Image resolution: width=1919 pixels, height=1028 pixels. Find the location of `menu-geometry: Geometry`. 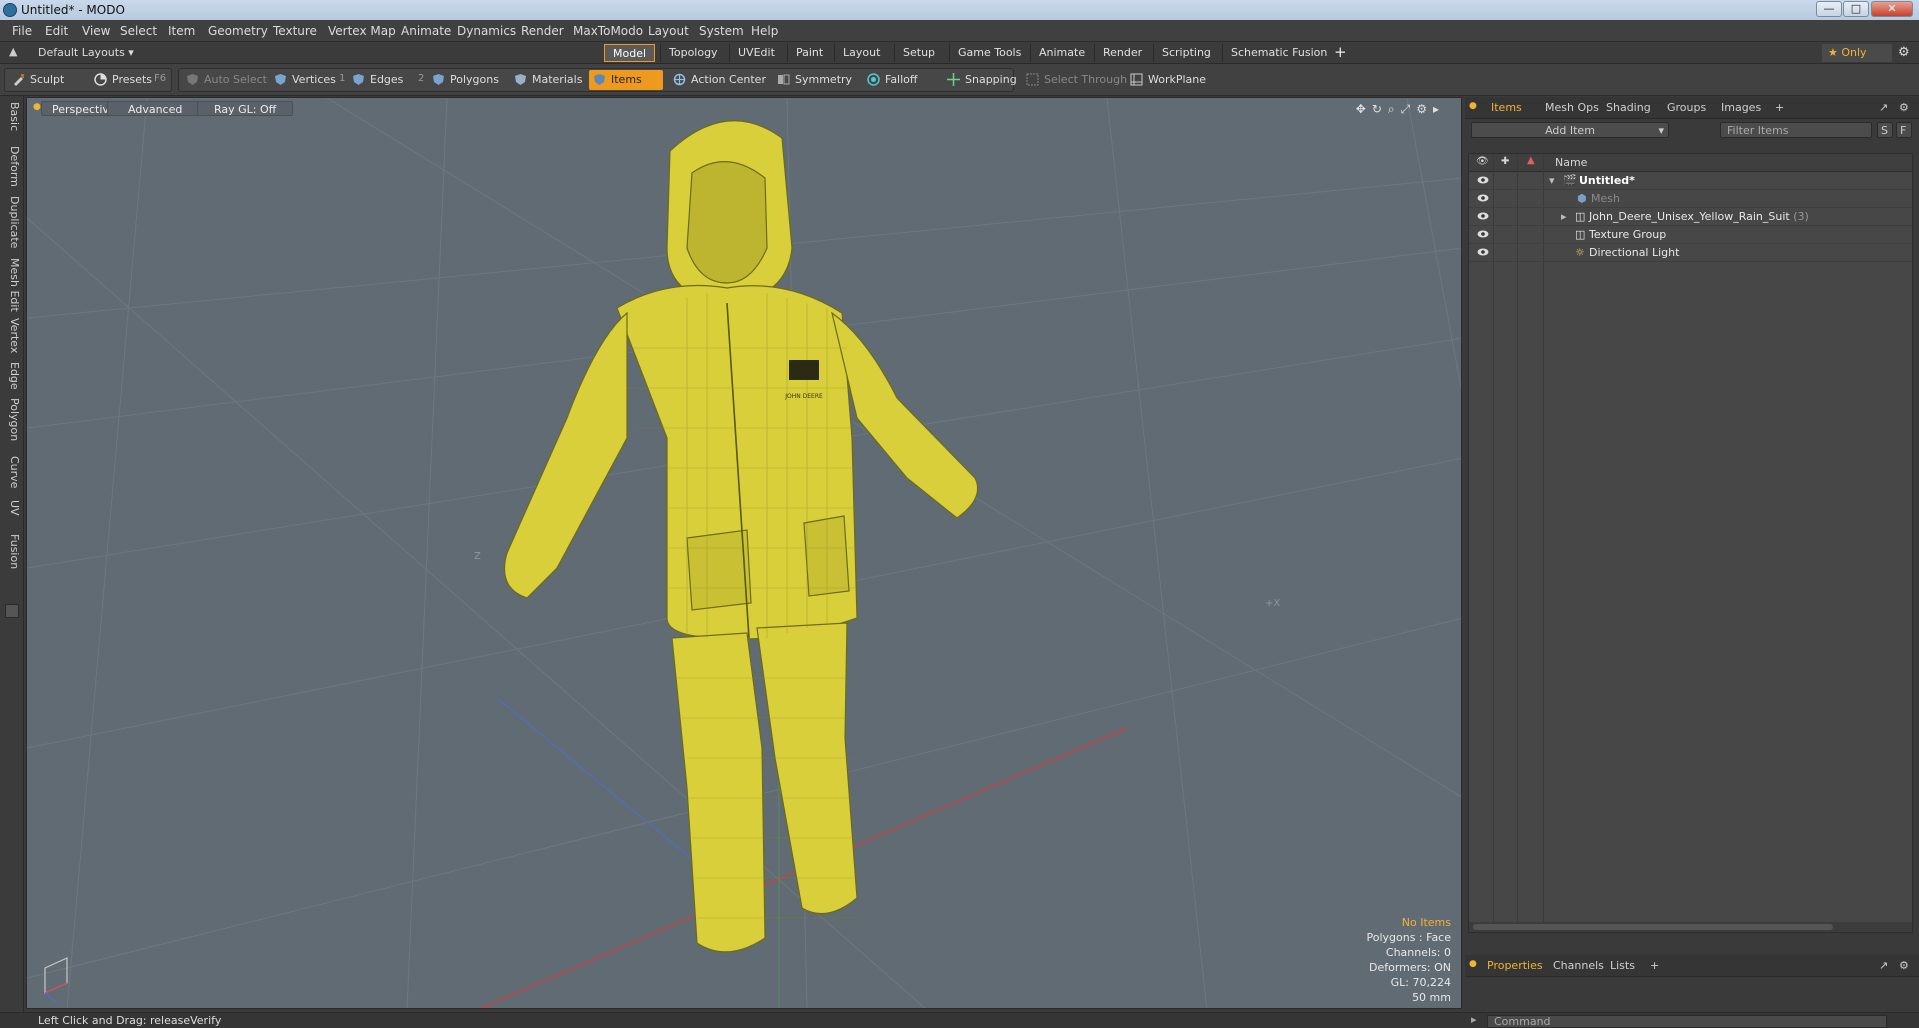

menu-geometry: Geometry is located at coordinates (238, 31).